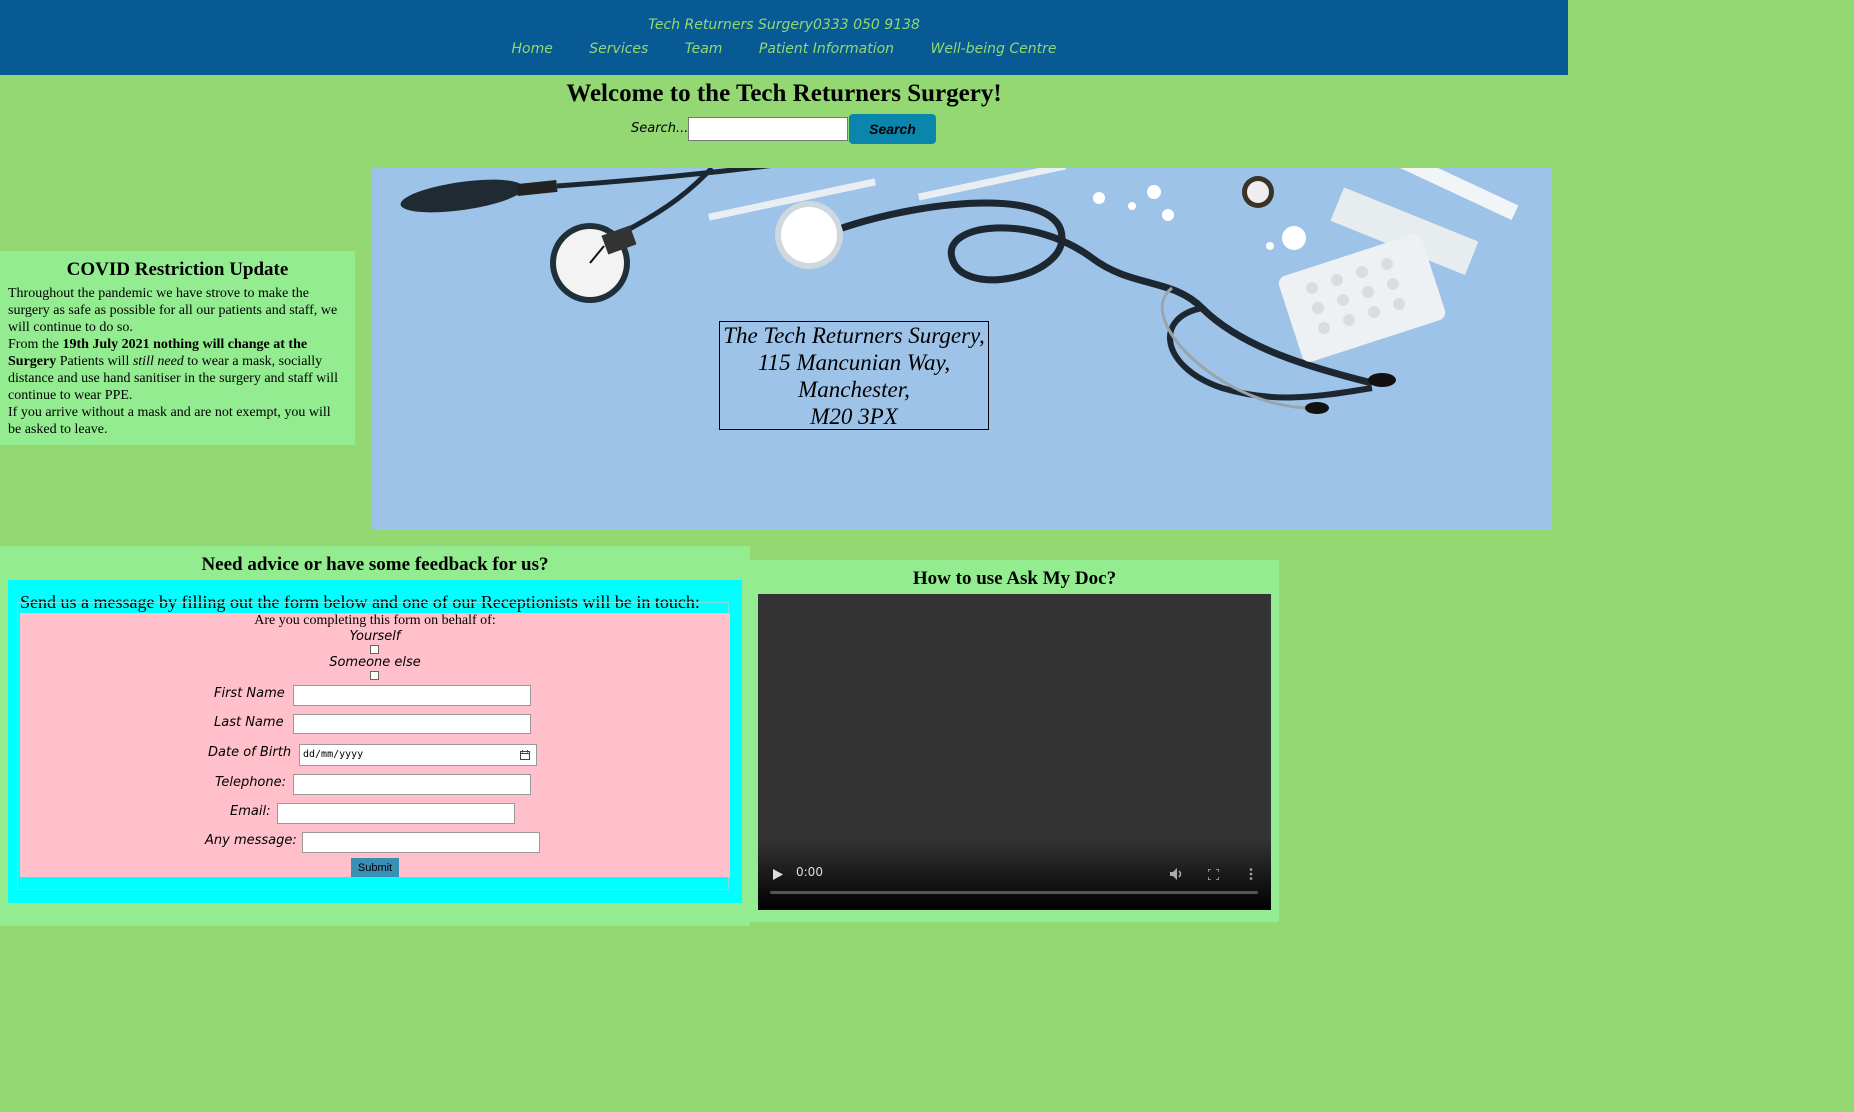 The height and width of the screenshot is (1112, 1854). I want to click on video-player: 0:00, so click(1014, 752).